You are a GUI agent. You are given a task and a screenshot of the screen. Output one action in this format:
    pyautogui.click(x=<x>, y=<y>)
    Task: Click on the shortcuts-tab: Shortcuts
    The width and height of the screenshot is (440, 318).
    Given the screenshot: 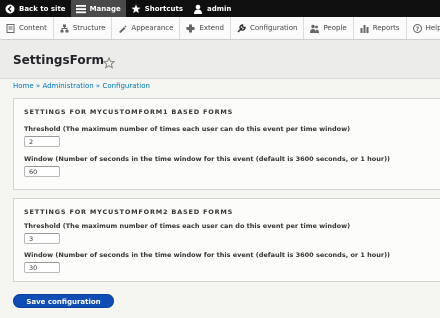 What is the action you would take?
    pyautogui.click(x=157, y=8)
    